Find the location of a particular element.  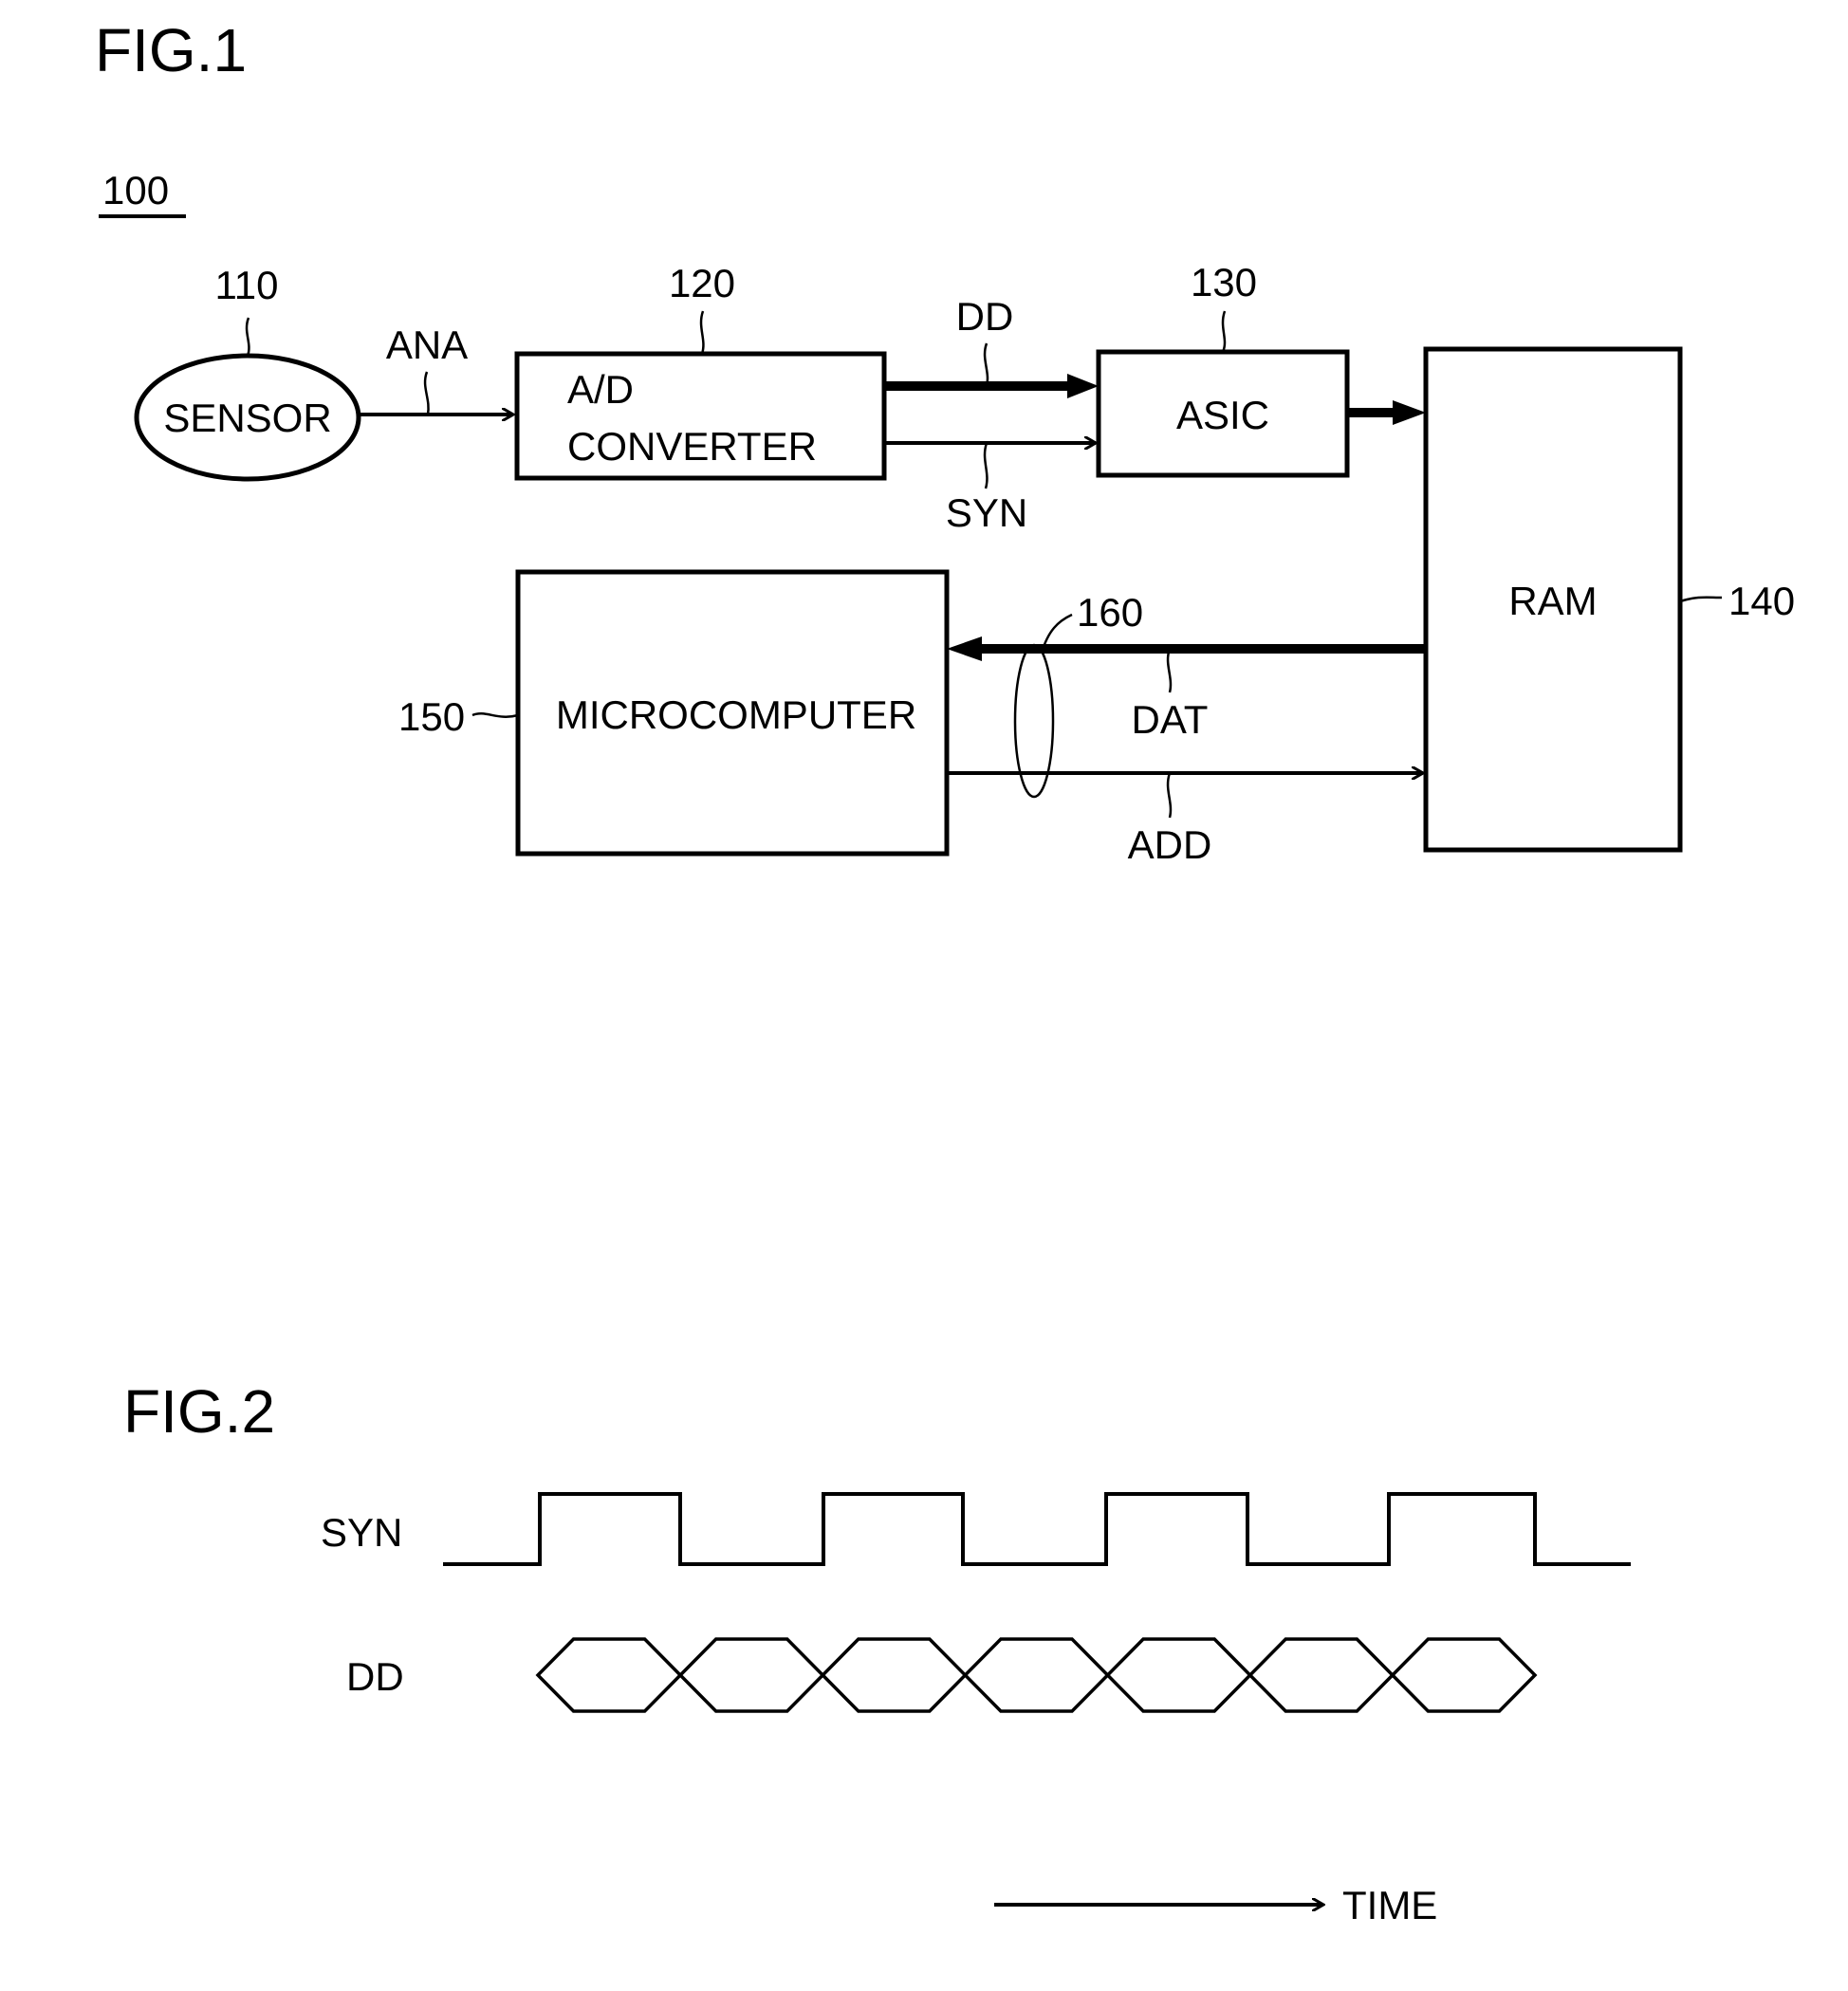

ram-ref: 140 is located at coordinates (1762, 601).